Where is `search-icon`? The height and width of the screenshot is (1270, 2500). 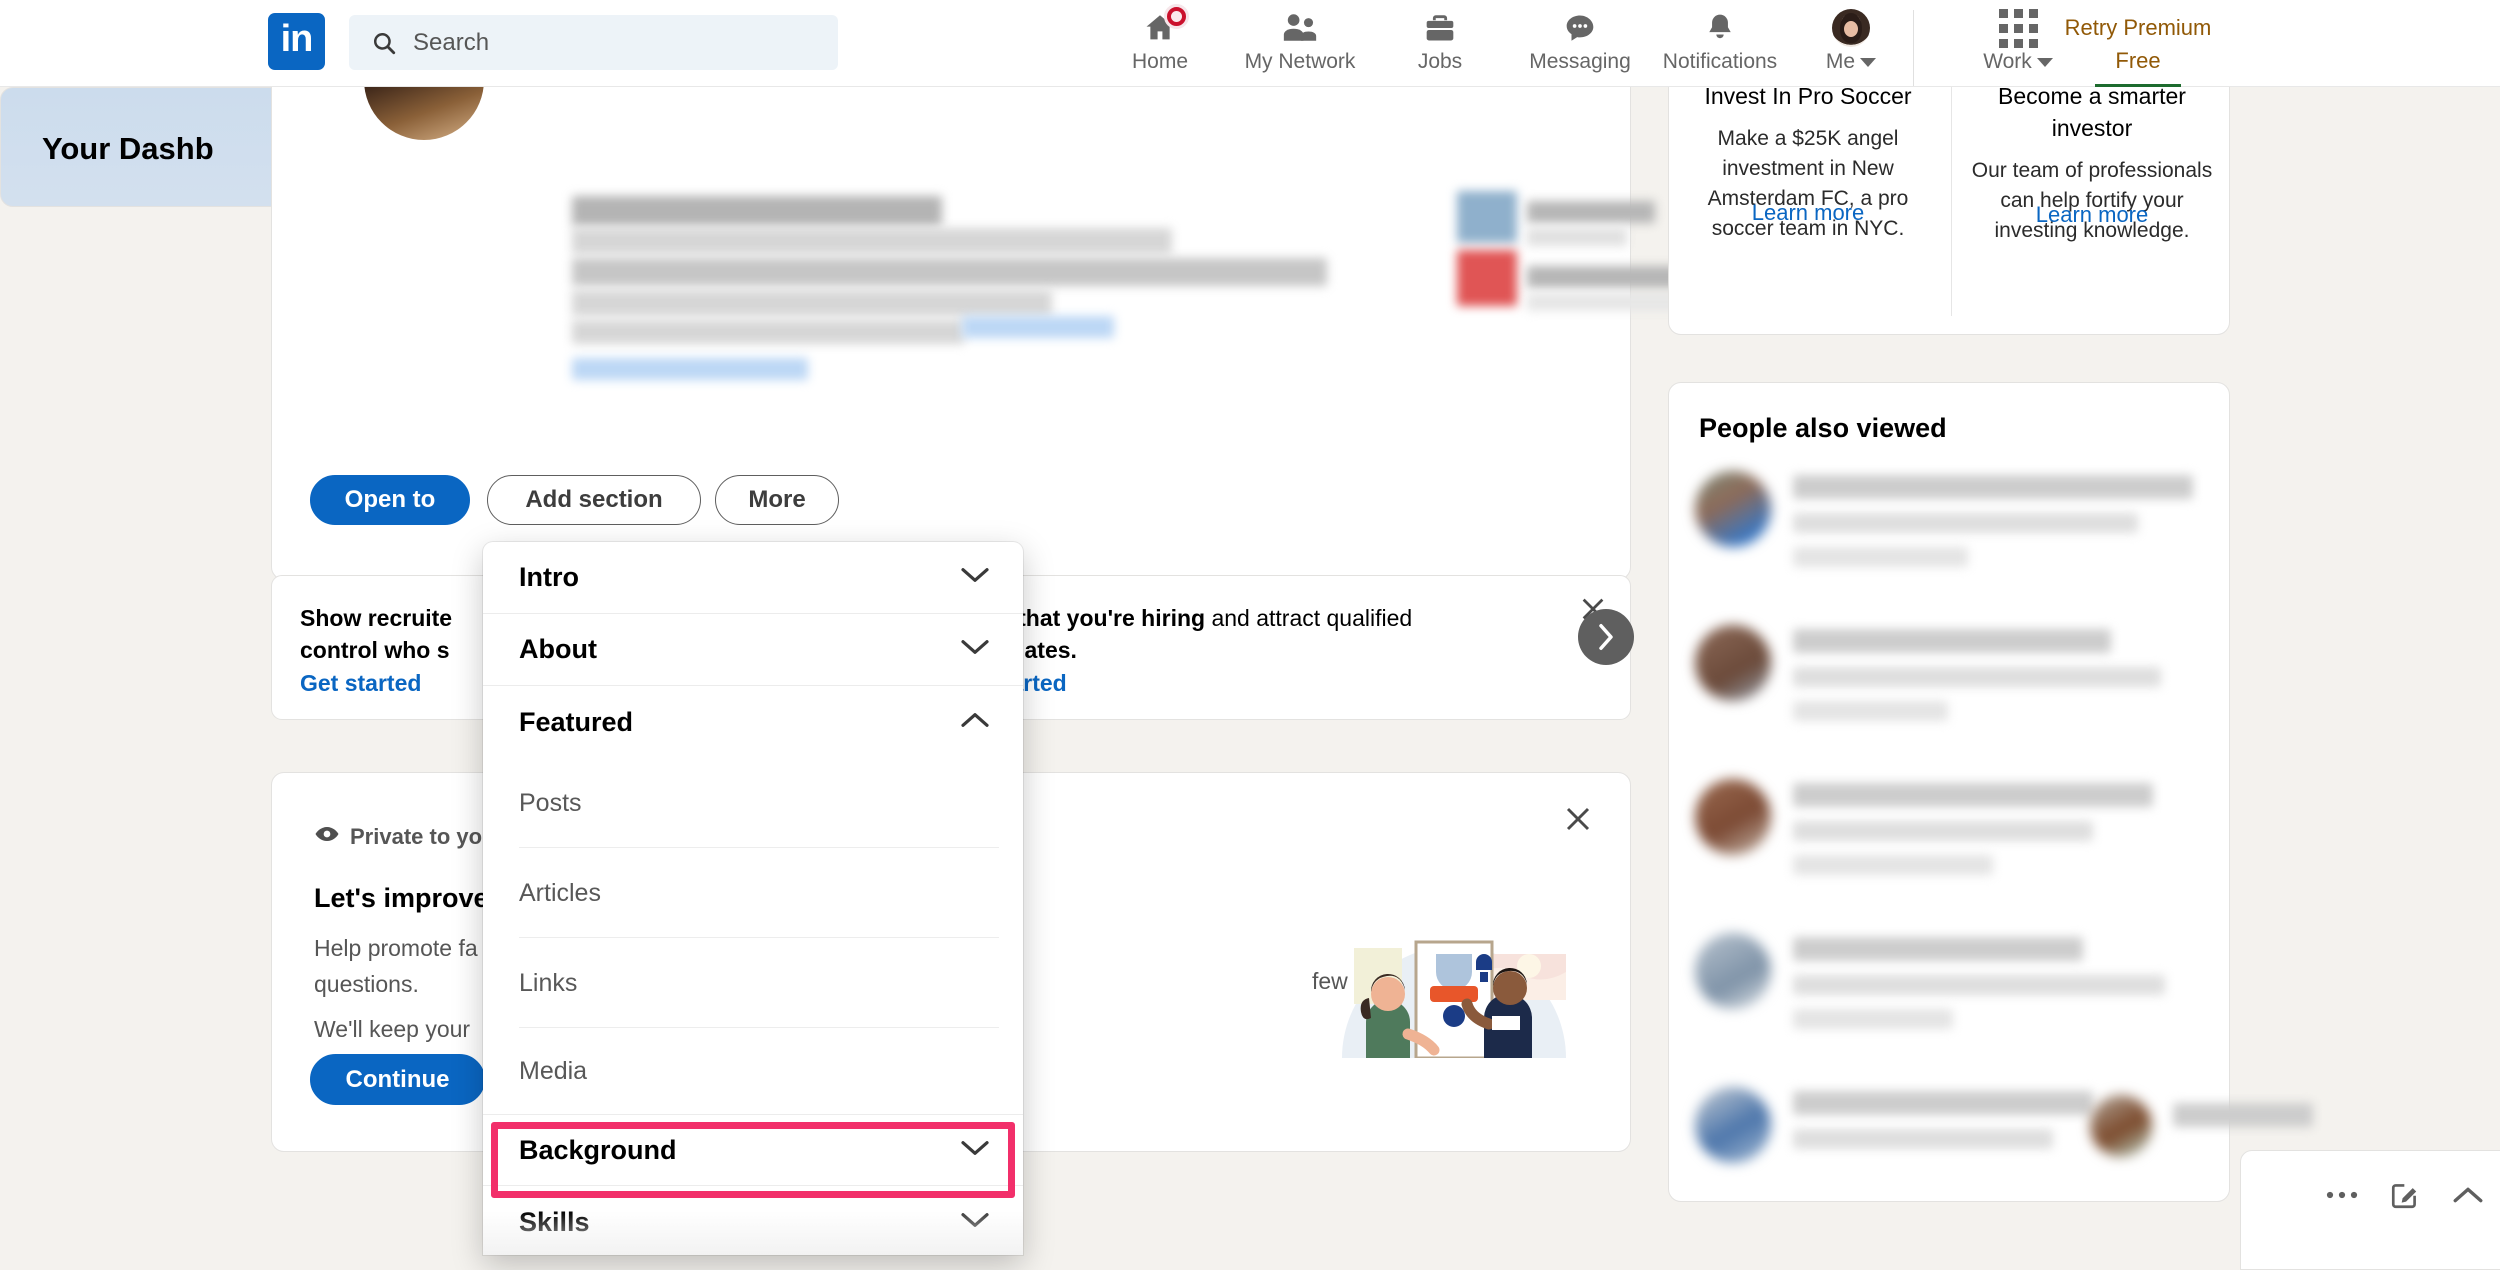
search-icon is located at coordinates (384, 43).